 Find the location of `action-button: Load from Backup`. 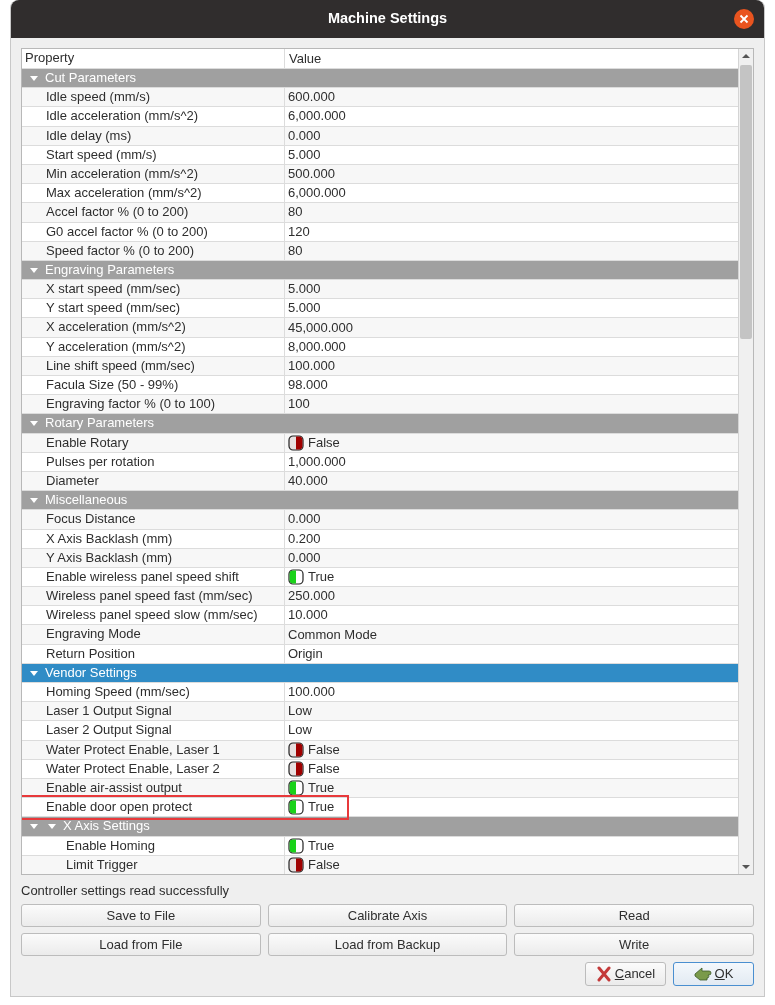

action-button: Load from Backup is located at coordinates (387, 944).